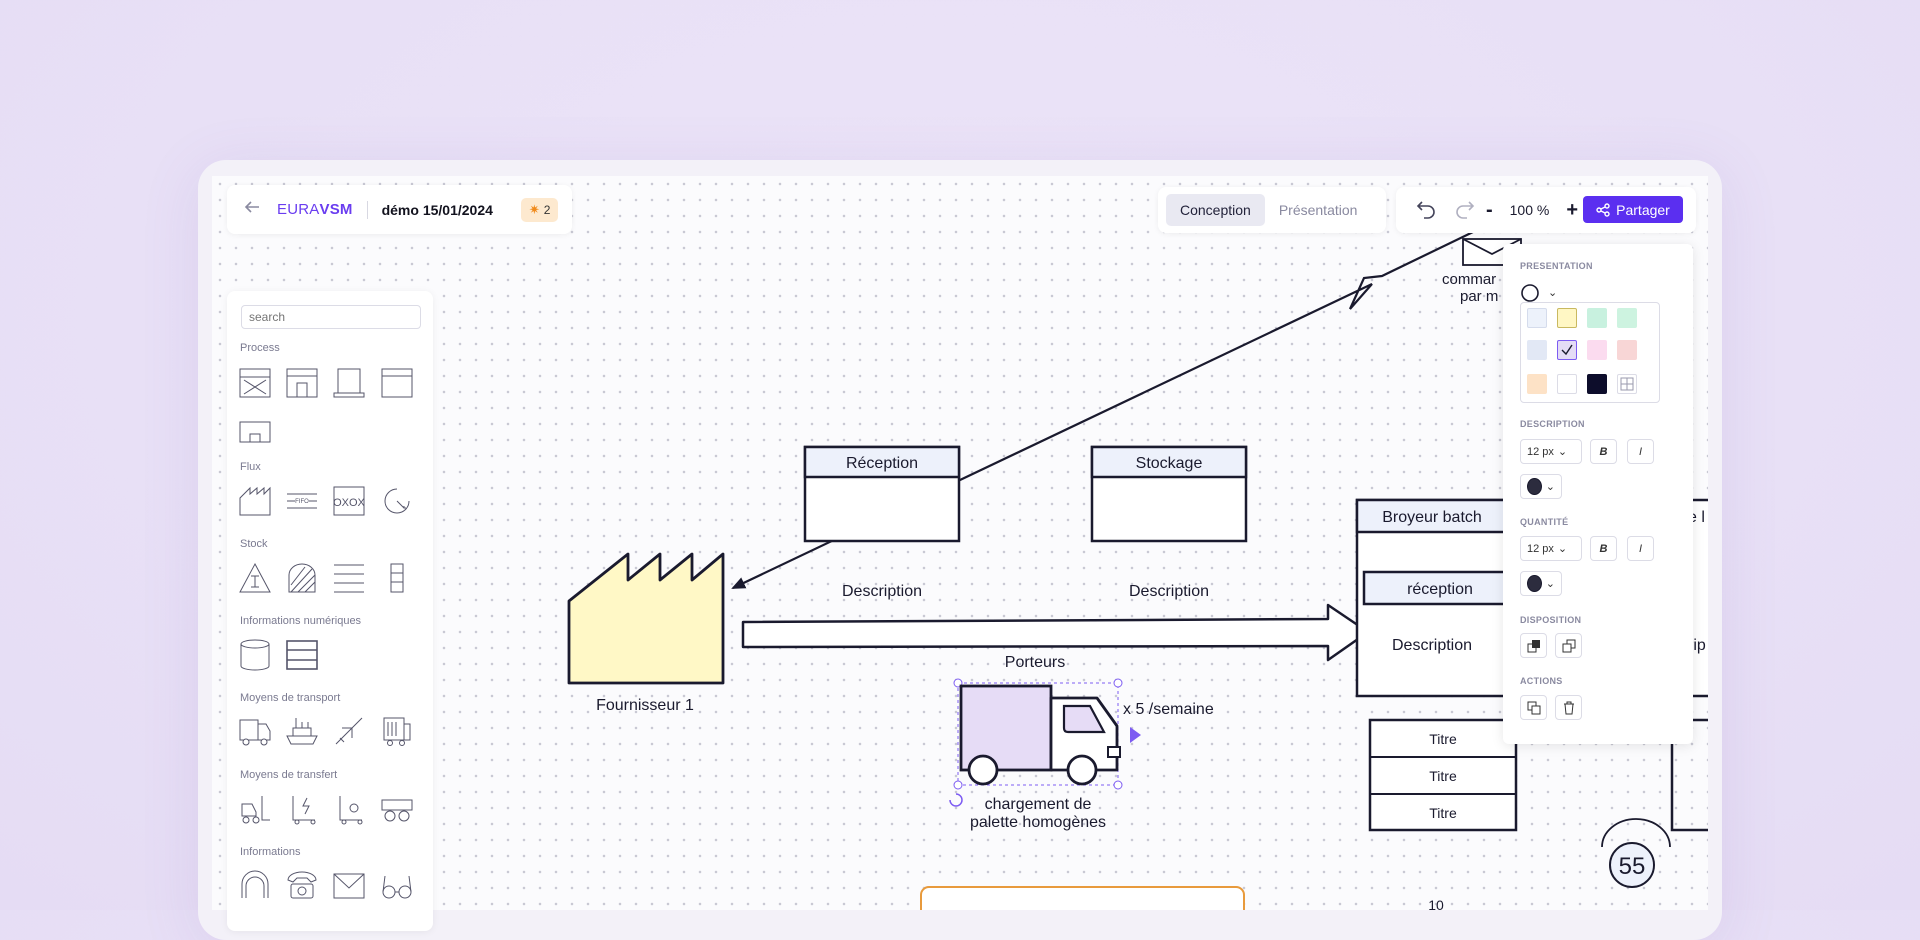 This screenshot has width=1920, height=940. Describe the element at coordinates (255, 431) in the screenshot. I see `shared-process-tool-icon` at that location.